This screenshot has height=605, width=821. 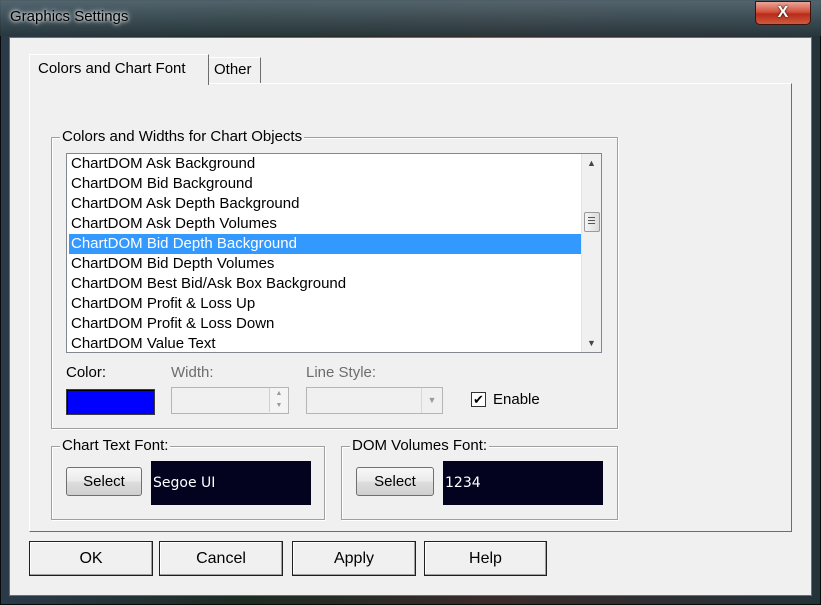 What do you see at coordinates (192, 372) in the screenshot?
I see `width-label: Width:` at bounding box center [192, 372].